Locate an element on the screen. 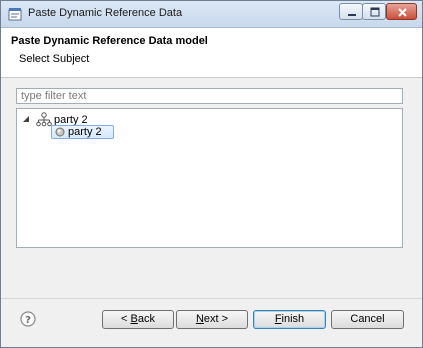  next-label-rest: ext > is located at coordinates (216, 319).